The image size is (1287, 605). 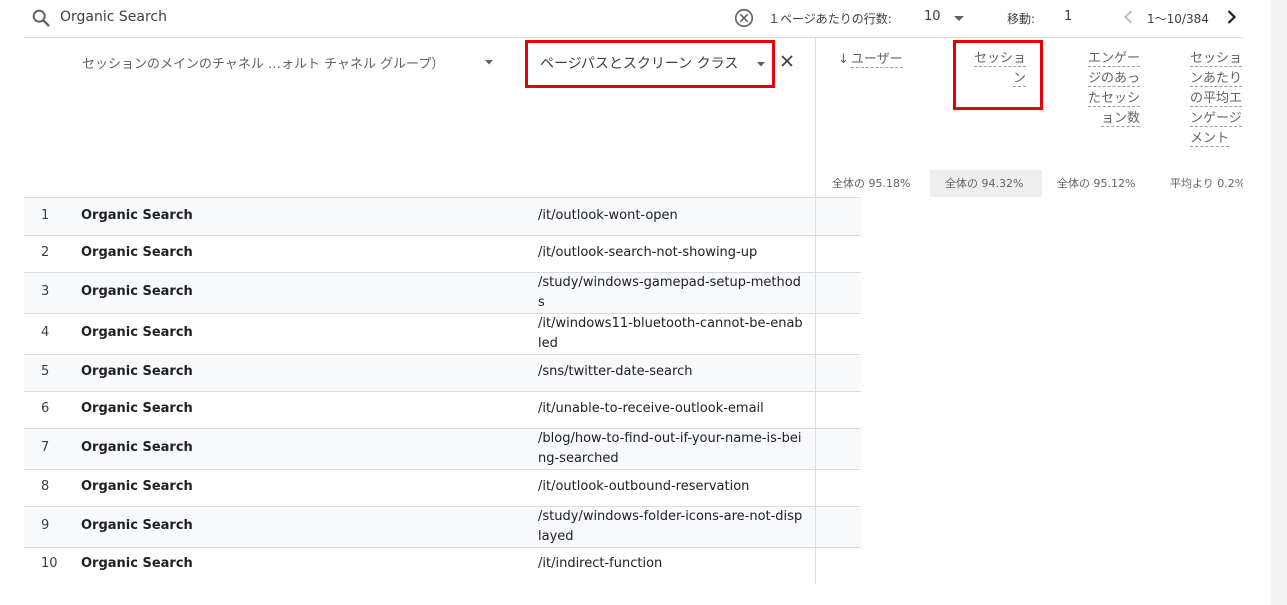 I want to click on row-number: 2, so click(x=45, y=252).